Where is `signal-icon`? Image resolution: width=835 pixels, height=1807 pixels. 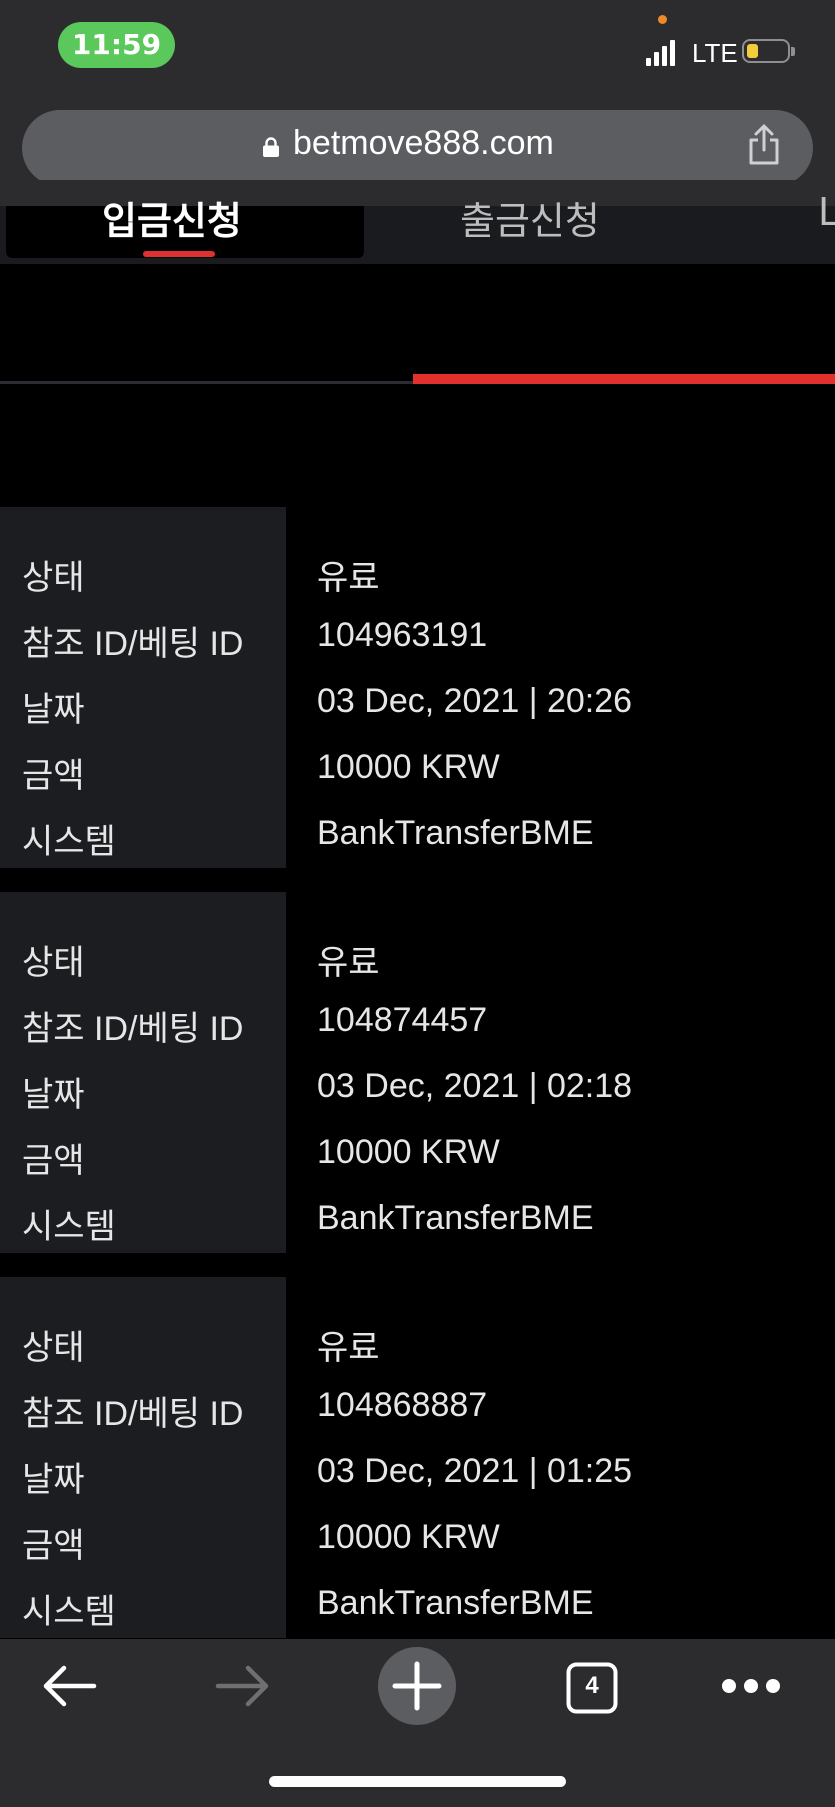 signal-icon is located at coordinates (660, 53).